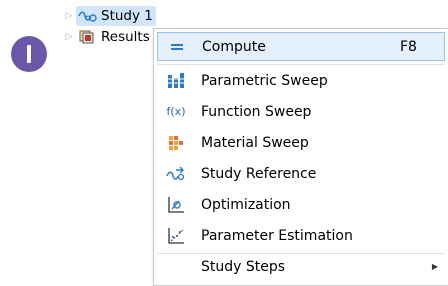 The width and height of the screenshot is (448, 286). I want to click on menu-item-parametric-sweep: Parametric Sweep, so click(301, 80).